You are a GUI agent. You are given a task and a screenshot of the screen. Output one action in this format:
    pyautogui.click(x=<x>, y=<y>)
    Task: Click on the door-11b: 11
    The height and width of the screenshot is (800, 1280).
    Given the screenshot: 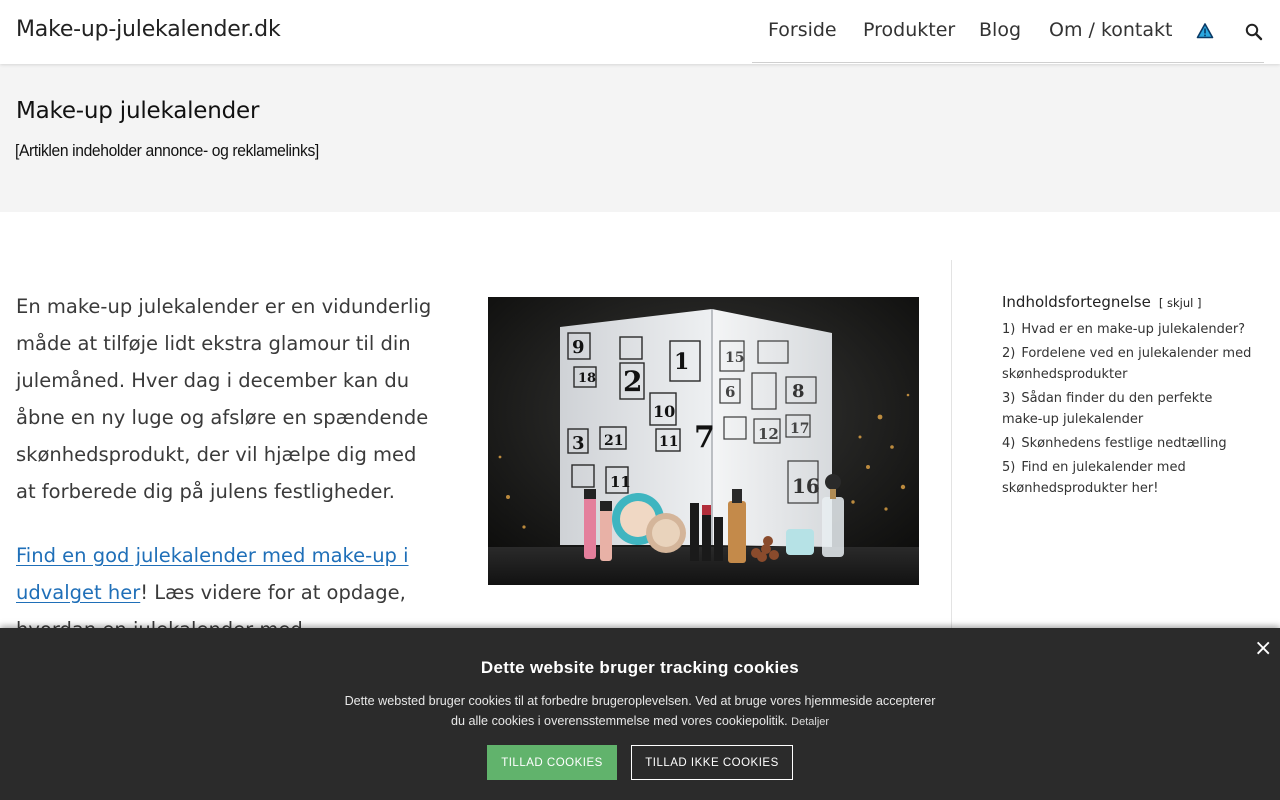 What is the action you would take?
    pyautogui.click(x=620, y=482)
    